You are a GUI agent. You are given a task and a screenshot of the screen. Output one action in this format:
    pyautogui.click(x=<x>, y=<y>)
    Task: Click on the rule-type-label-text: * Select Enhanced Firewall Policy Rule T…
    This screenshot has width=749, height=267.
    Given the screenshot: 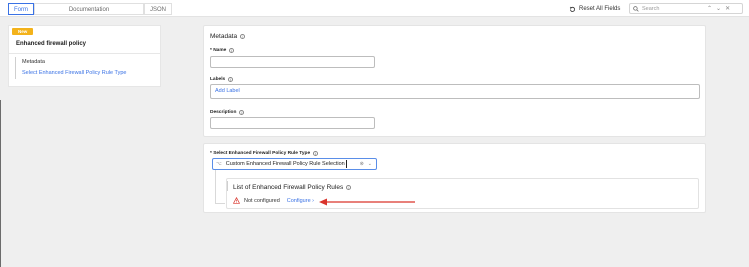 What is the action you would take?
    pyautogui.click(x=260, y=153)
    